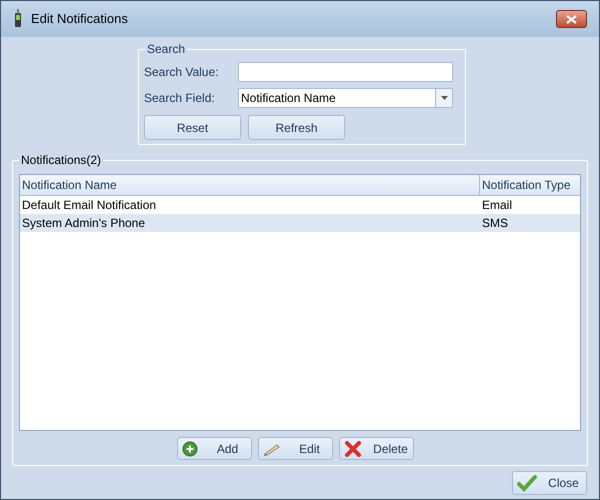 This screenshot has width=600, height=500. What do you see at coordinates (345, 72) in the screenshot?
I see `search-value-field` at bounding box center [345, 72].